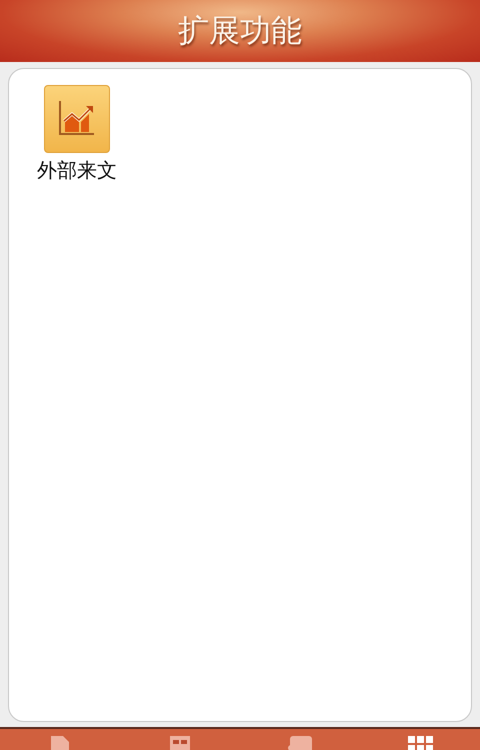  Describe the element at coordinates (77, 170) in the screenshot. I see `app-label: 外部来文` at that location.